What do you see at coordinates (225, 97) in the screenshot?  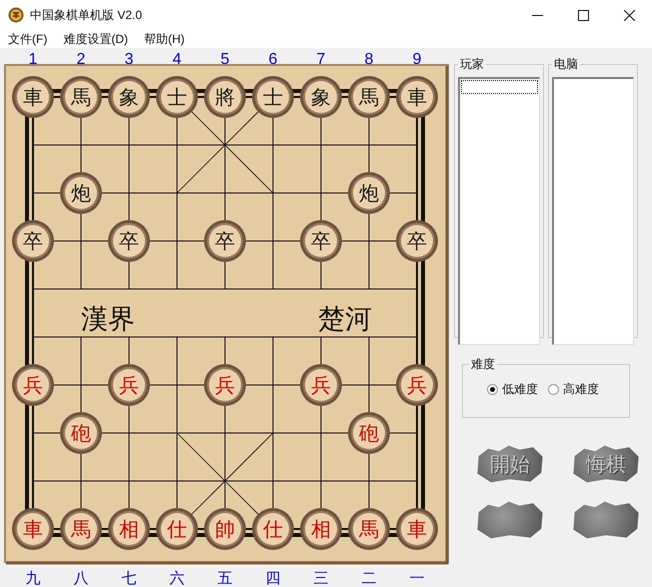 I see `chess-piece: 將` at bounding box center [225, 97].